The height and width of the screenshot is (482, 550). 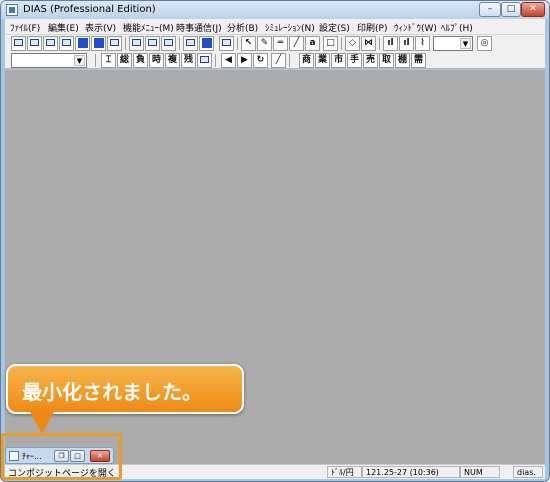 I want to click on menu-simulation: ｼﾐｭﾚｰｼｮﾝ(N), so click(x=290, y=27).